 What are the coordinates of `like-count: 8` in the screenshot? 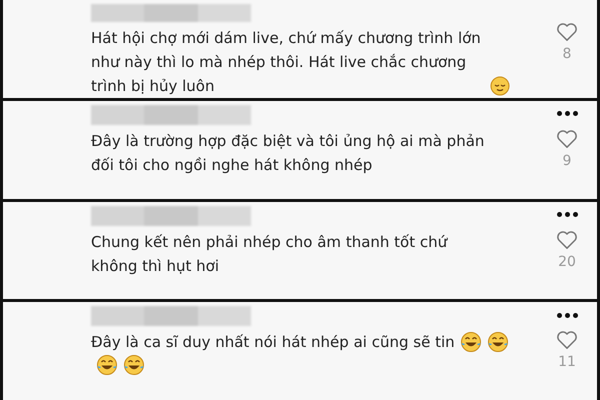 It's located at (567, 54).